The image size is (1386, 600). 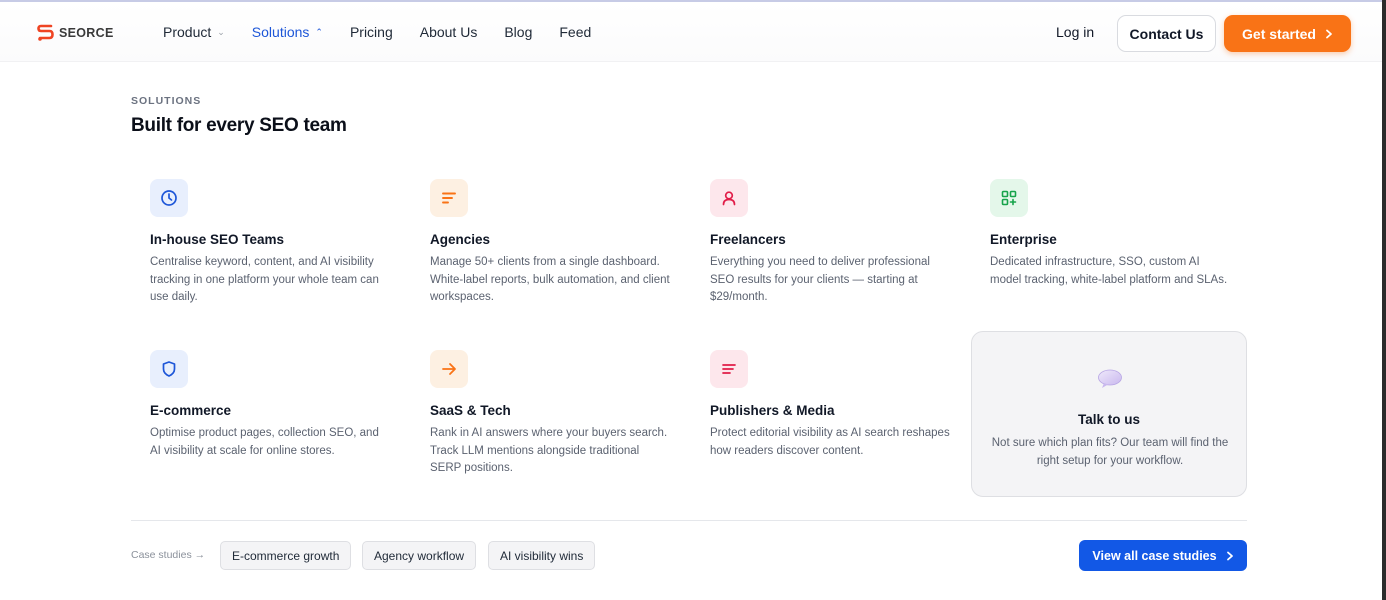 What do you see at coordinates (45, 32) in the screenshot?
I see `seorce-logo-icon` at bounding box center [45, 32].